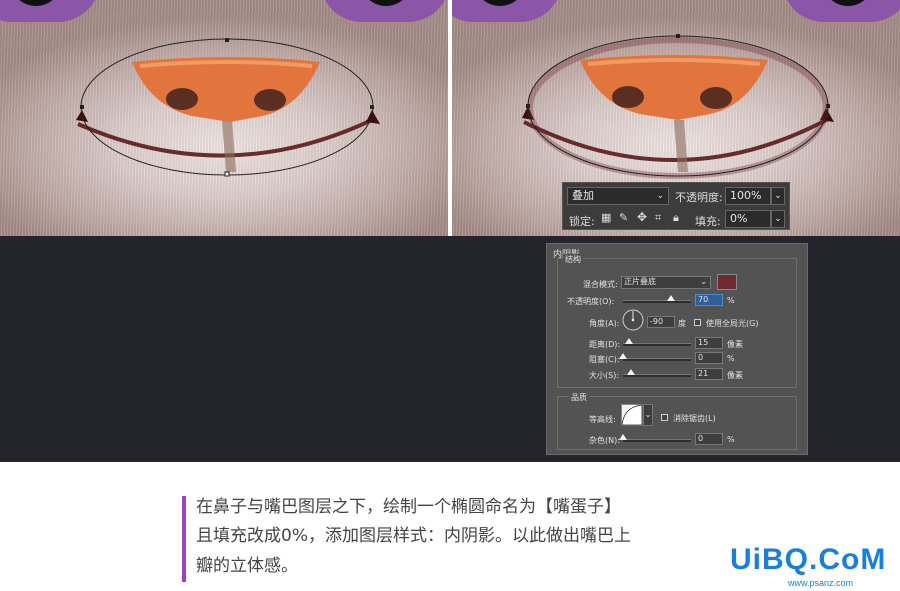  I want to click on global-light-checkbox, so click(697, 322).